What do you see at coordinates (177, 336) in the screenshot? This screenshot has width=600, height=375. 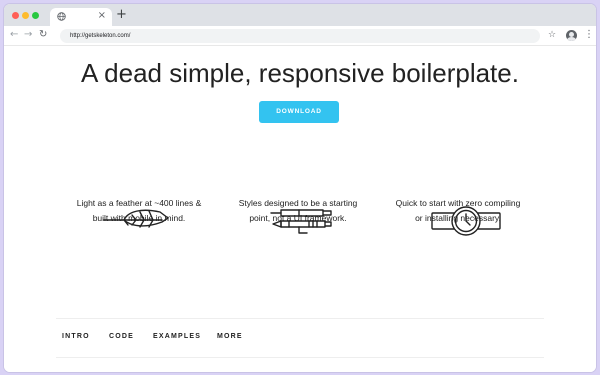 I see `nav-link-examples: EXAMPLES` at bounding box center [177, 336].